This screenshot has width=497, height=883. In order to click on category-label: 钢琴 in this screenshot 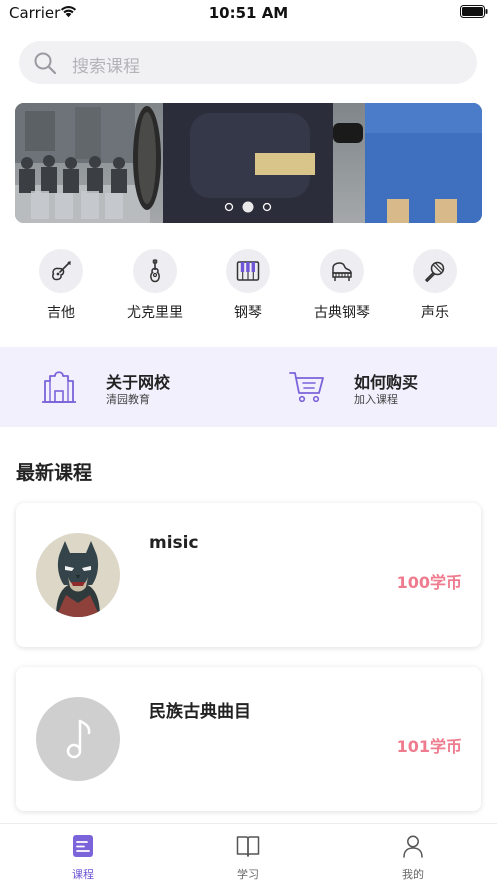, I will do `click(248, 313)`.